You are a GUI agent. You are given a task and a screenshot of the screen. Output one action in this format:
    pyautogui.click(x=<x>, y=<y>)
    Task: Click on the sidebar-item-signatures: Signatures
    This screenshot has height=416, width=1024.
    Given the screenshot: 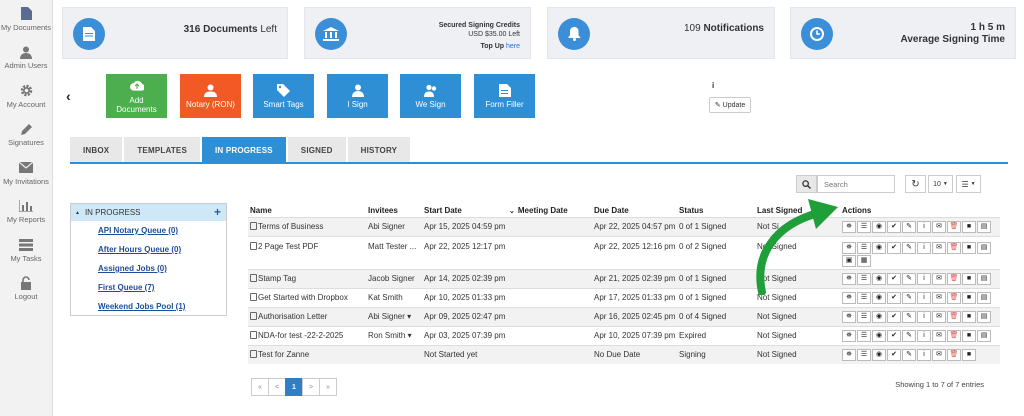 What is the action you would take?
    pyautogui.click(x=26, y=135)
    